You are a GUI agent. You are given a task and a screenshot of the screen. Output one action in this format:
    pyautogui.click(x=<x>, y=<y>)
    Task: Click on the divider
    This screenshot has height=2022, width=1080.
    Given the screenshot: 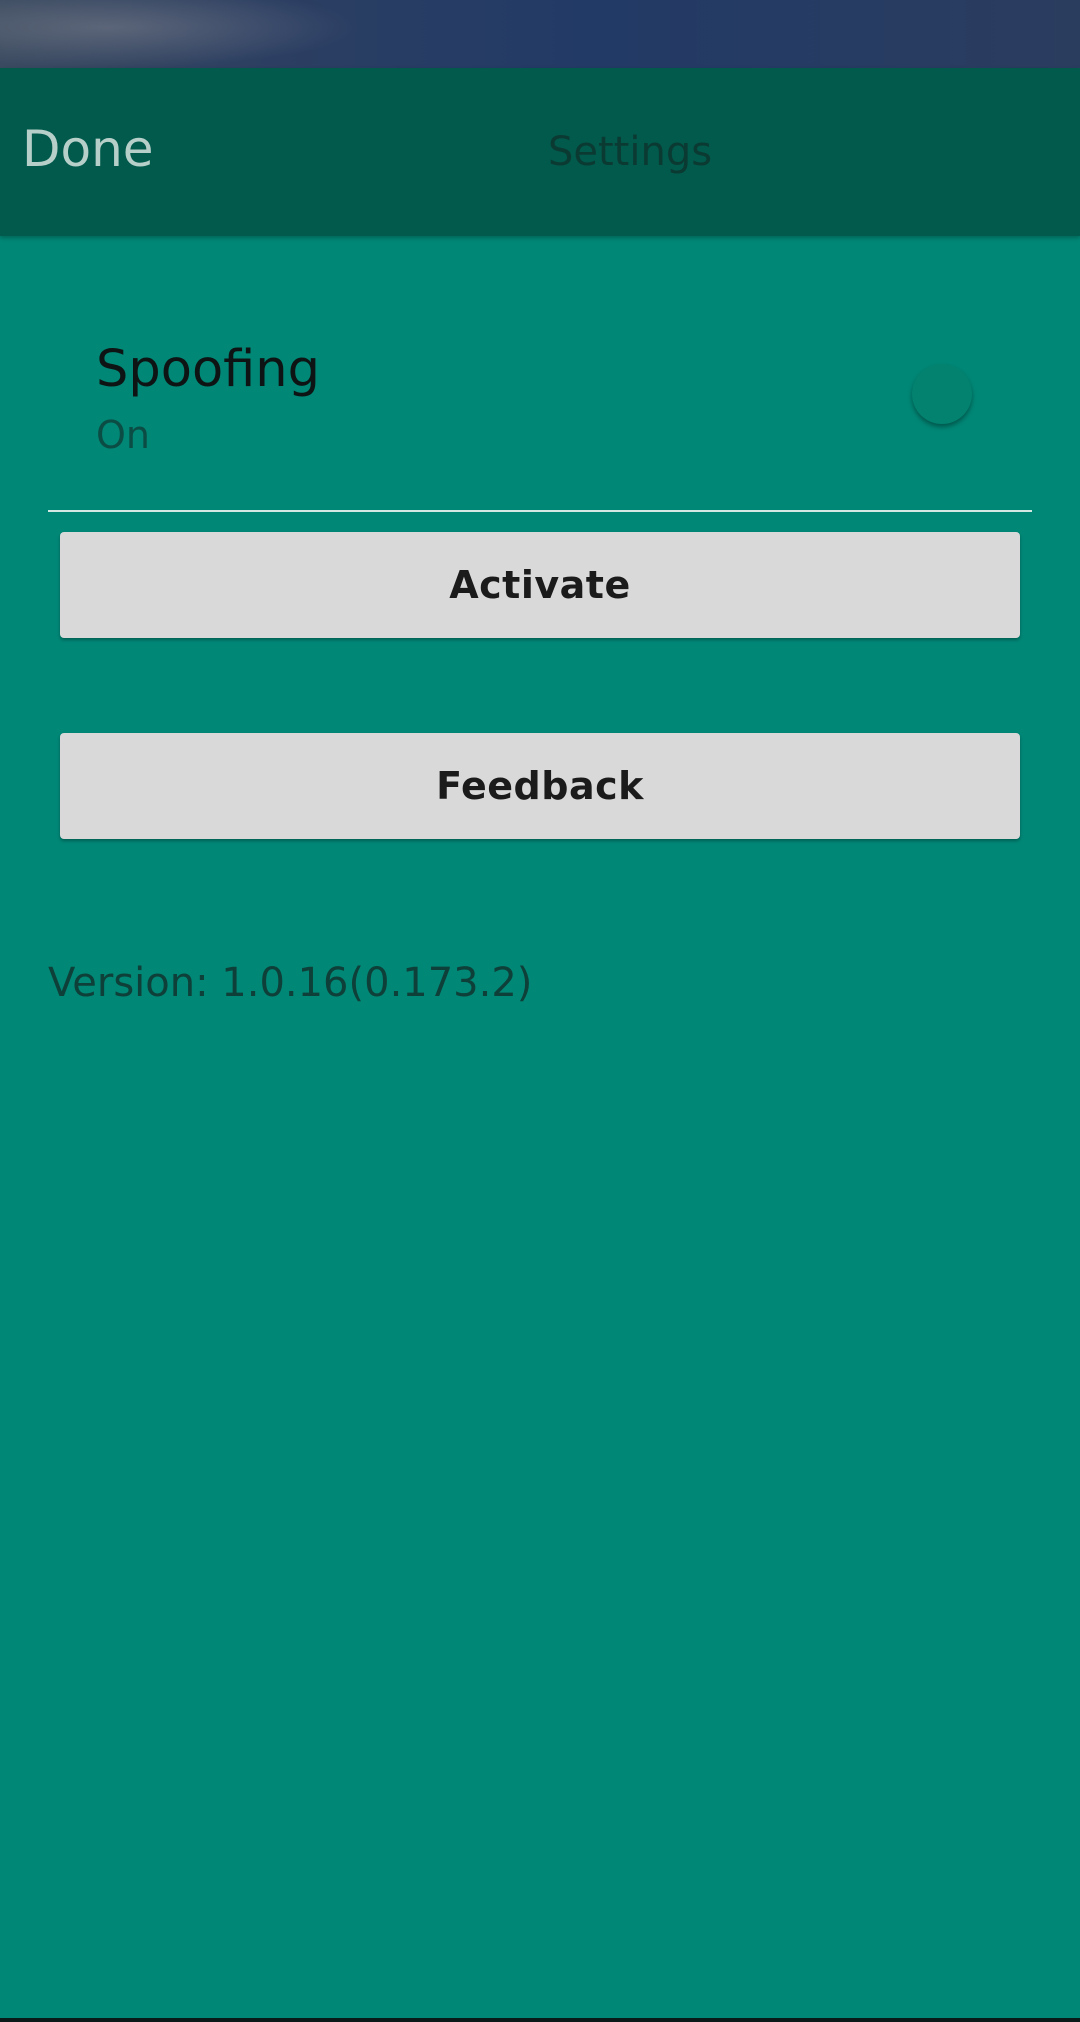 What is the action you would take?
    pyautogui.click(x=540, y=511)
    